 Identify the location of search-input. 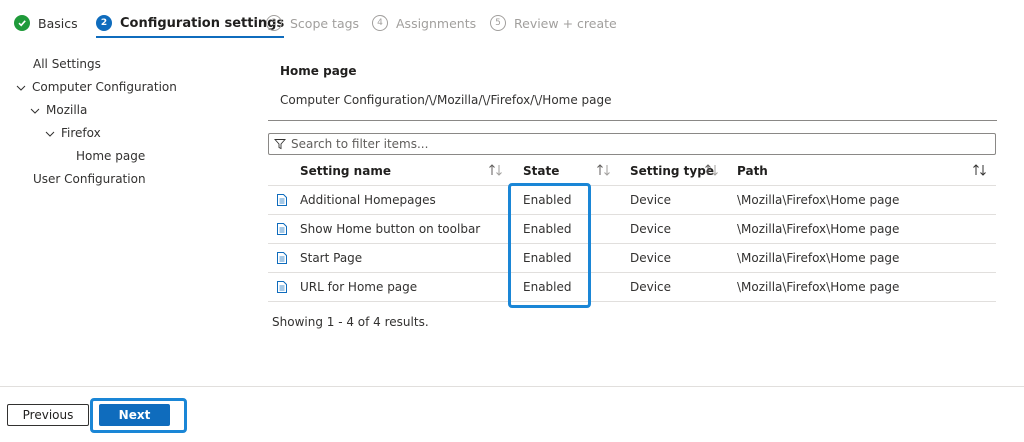
(639, 144).